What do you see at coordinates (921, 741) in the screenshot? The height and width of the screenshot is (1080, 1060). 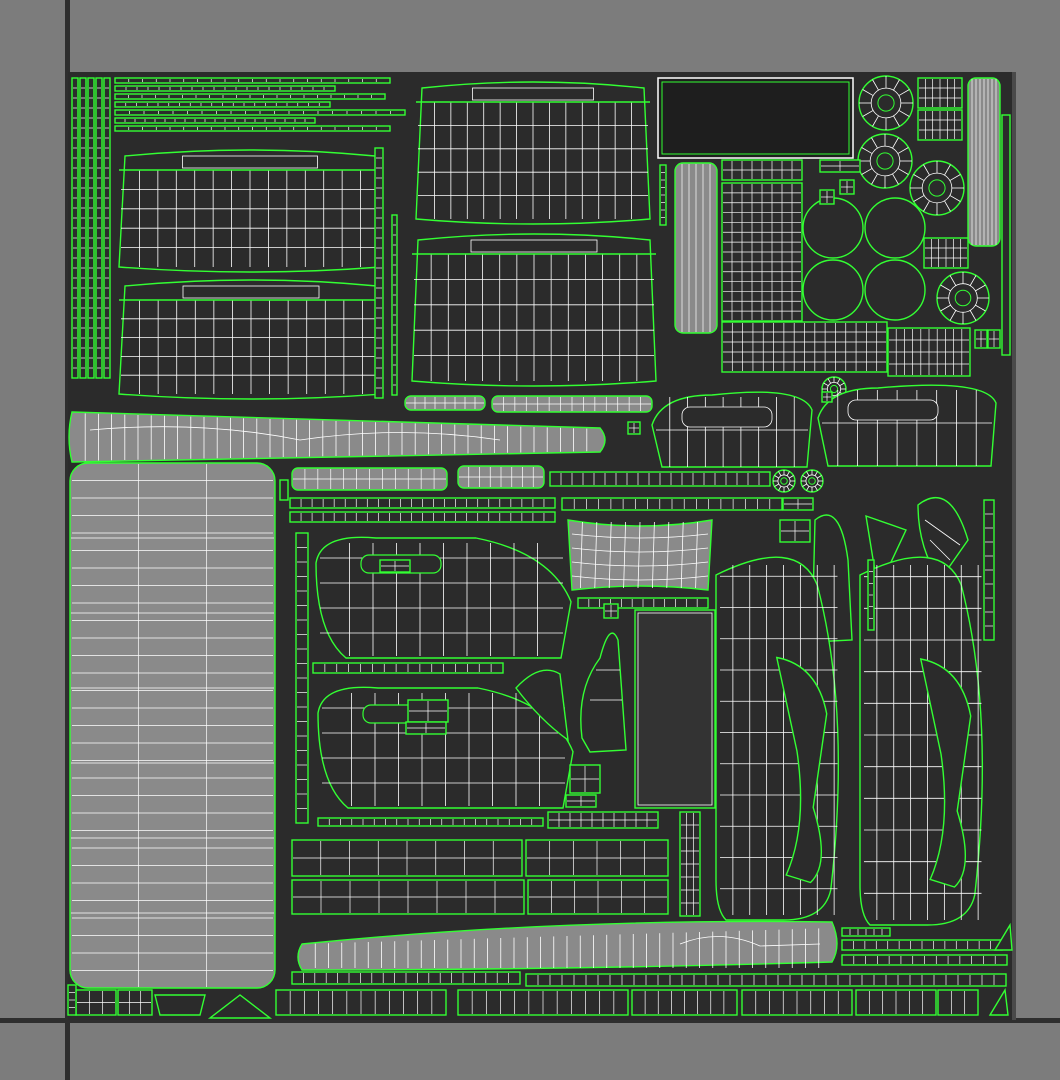 I see `uv-island-side-panel-right-b` at bounding box center [921, 741].